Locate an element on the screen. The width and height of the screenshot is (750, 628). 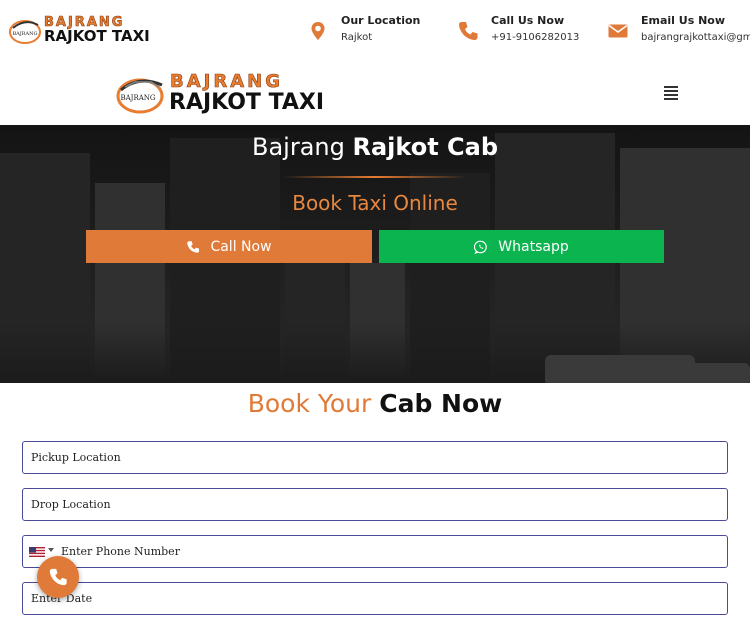
map-pin-icon is located at coordinates (318, 31).